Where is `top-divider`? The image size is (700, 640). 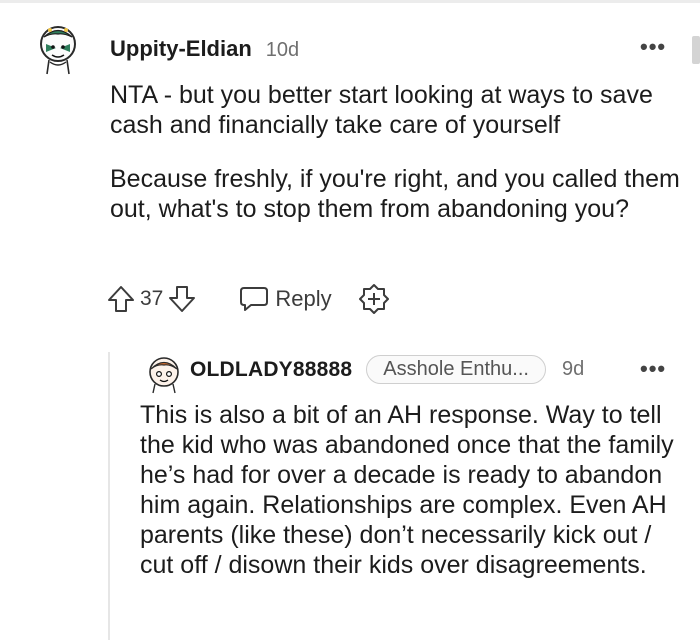 top-divider is located at coordinates (350, 1).